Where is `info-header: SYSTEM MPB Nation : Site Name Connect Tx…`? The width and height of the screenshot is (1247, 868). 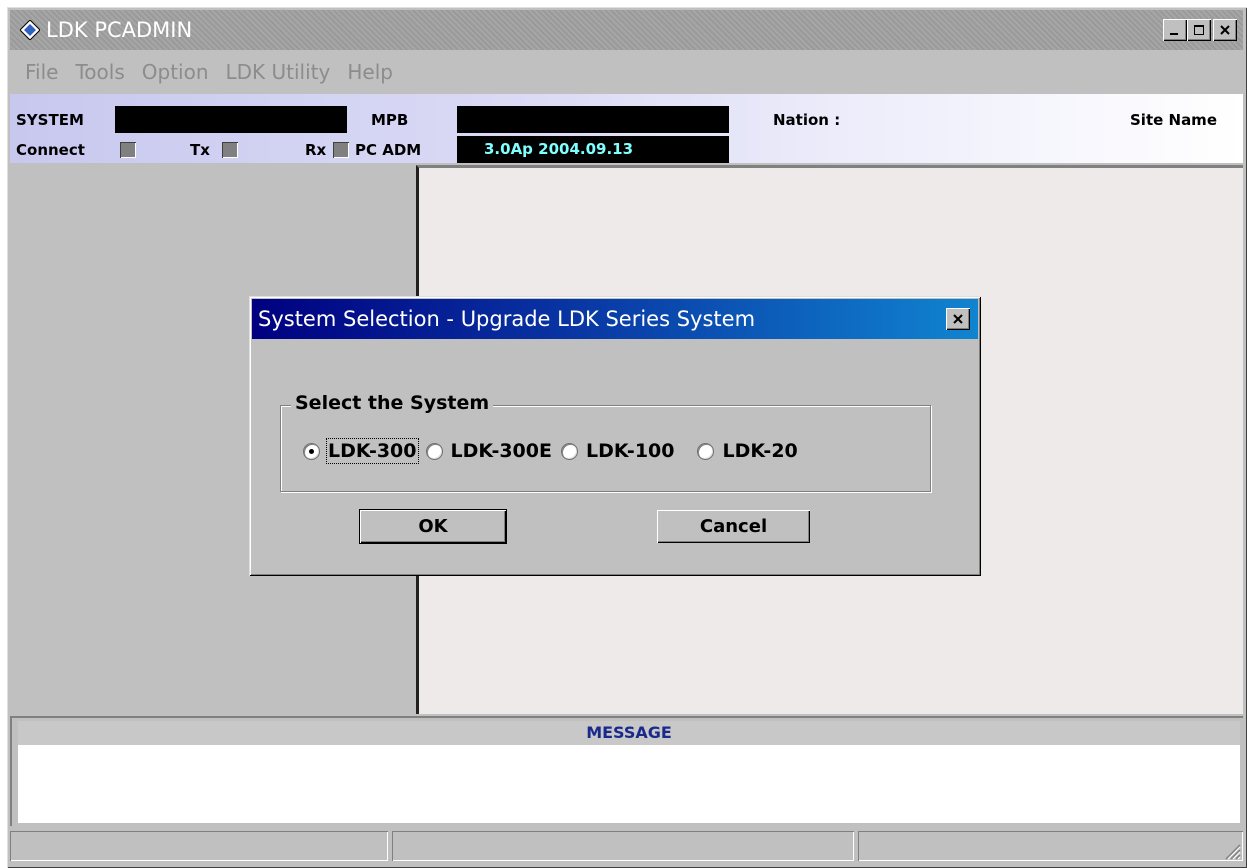 info-header: SYSTEM MPB Nation : Site Name Connect Tx… is located at coordinates (626, 128).